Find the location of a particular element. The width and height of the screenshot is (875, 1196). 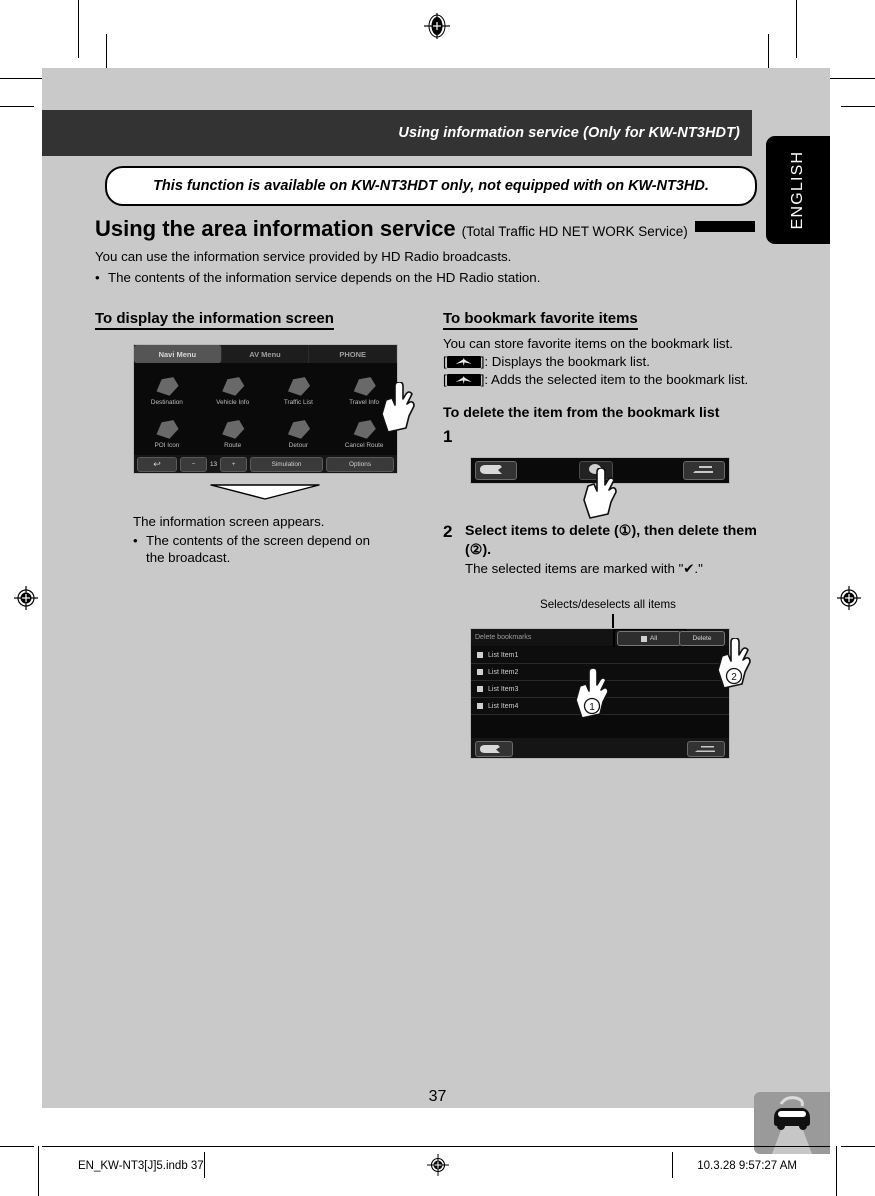

crop-mark-tl-h2 is located at coordinates (17, 106).